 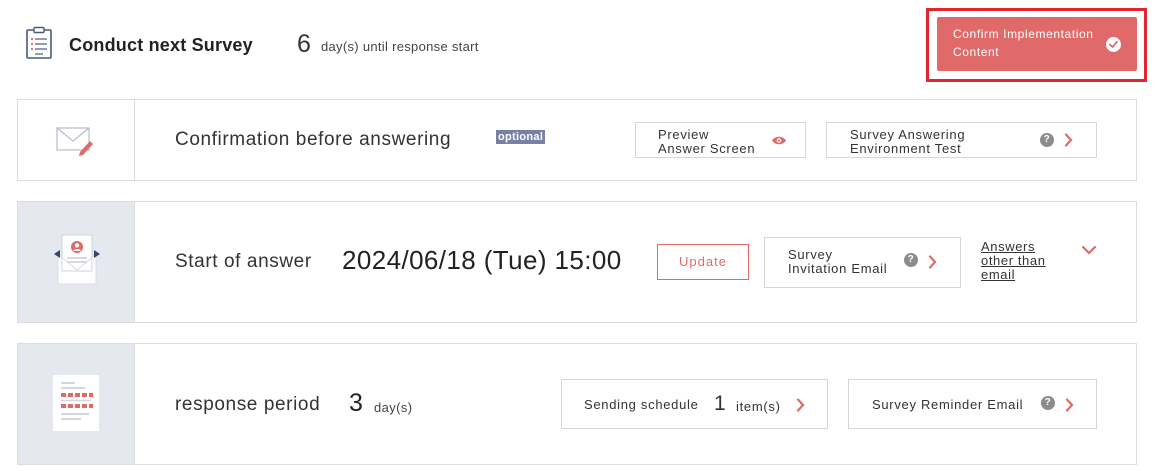 I want to click on sending-schedule-button: Sending schedule 1 item(s), so click(x=694, y=404).